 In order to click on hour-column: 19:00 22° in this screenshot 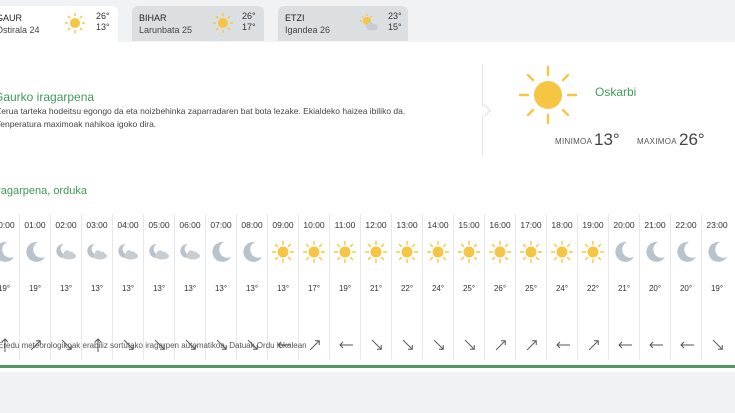, I will do `click(592, 287)`.